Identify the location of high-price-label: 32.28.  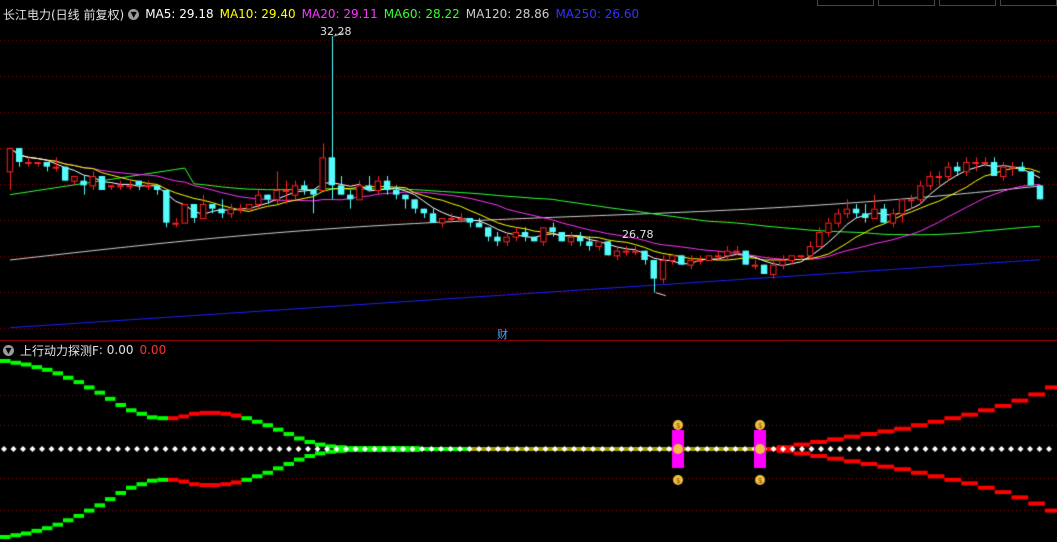
(336, 31).